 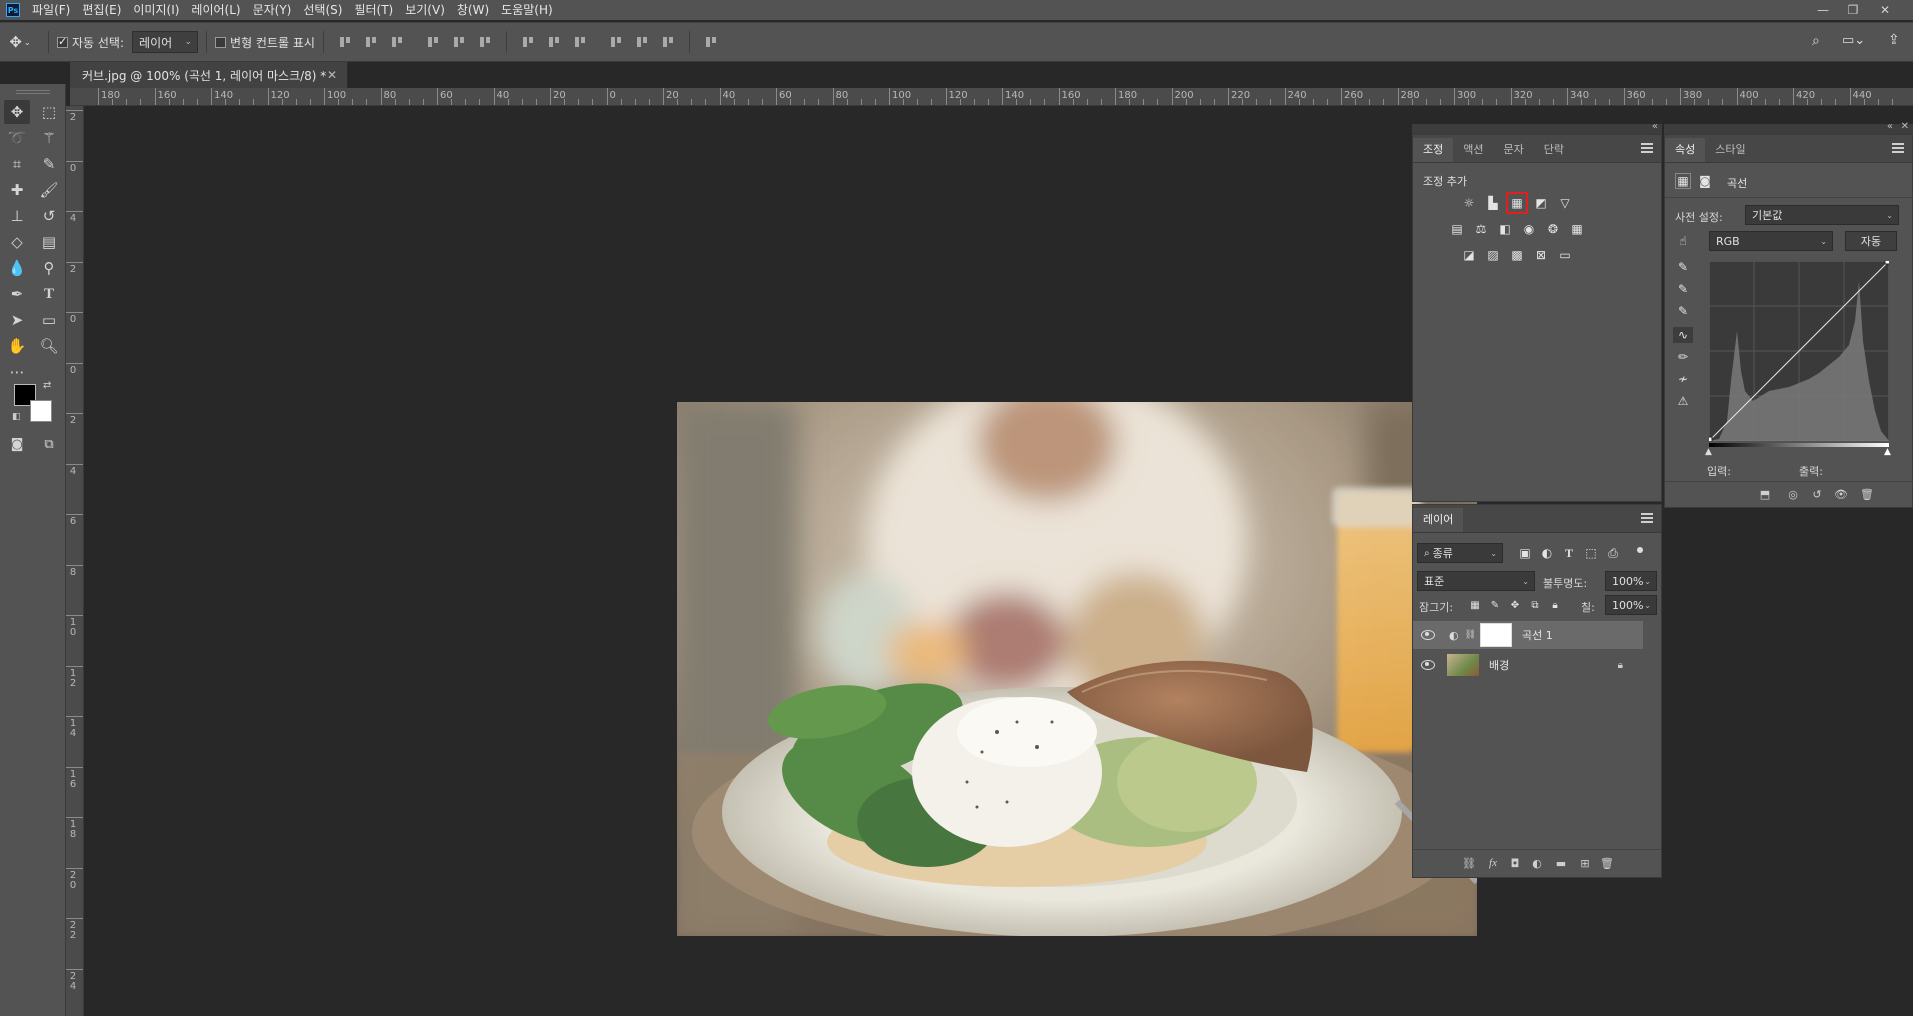 What do you see at coordinates (1871, 241) in the screenshot?
I see `auto-button: 자동` at bounding box center [1871, 241].